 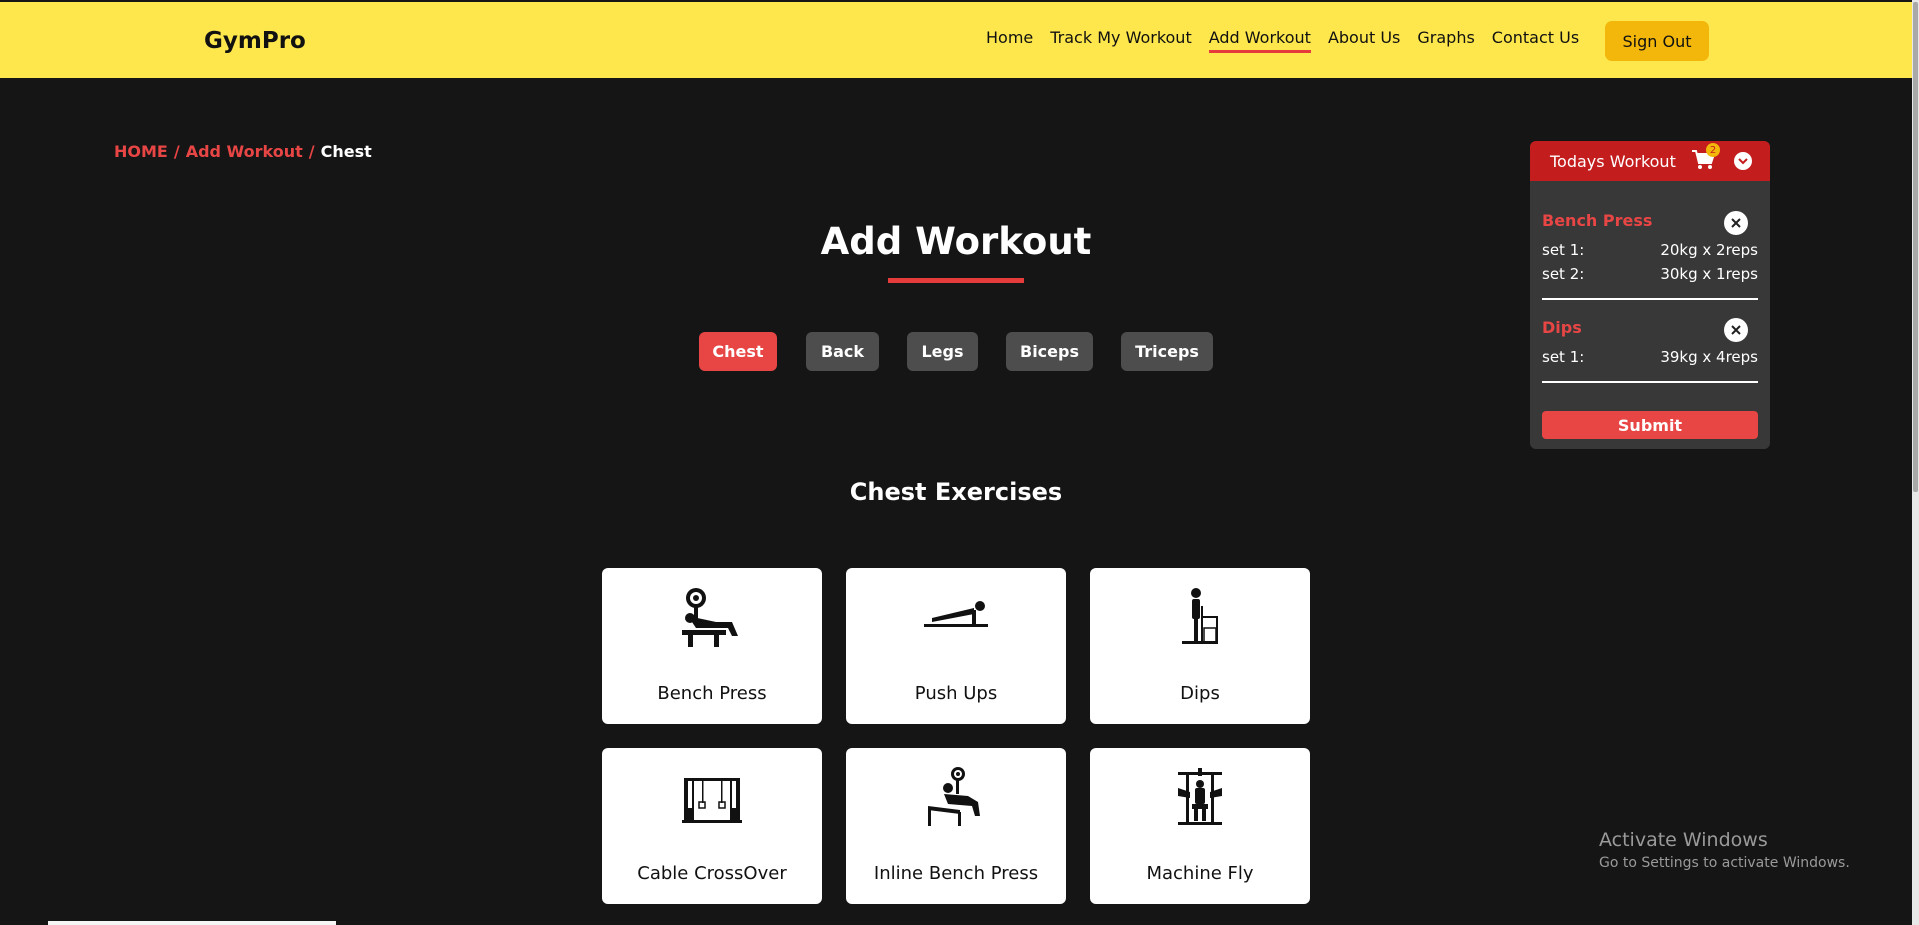 What do you see at coordinates (956, 693) in the screenshot?
I see `exercise-card-label: Push Ups` at bounding box center [956, 693].